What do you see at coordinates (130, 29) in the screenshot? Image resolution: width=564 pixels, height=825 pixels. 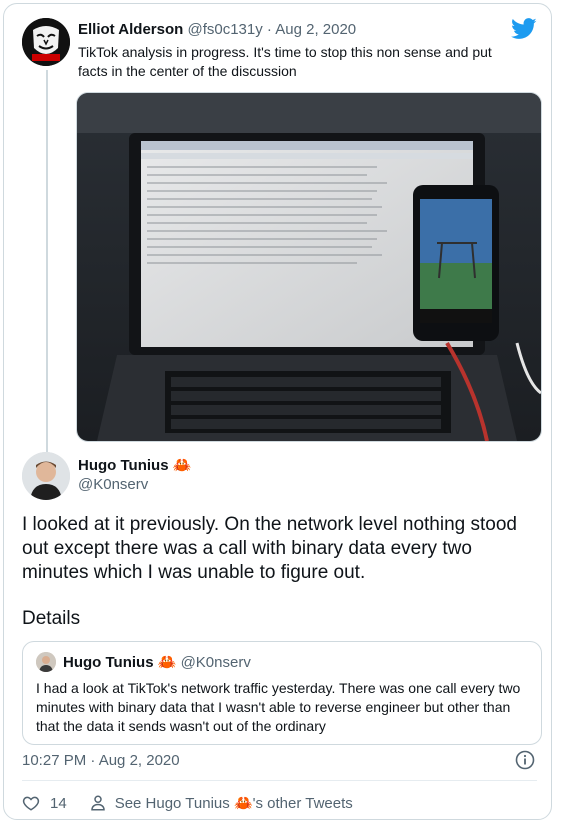 I see `parent-author-name: Elliot Alderson` at bounding box center [130, 29].